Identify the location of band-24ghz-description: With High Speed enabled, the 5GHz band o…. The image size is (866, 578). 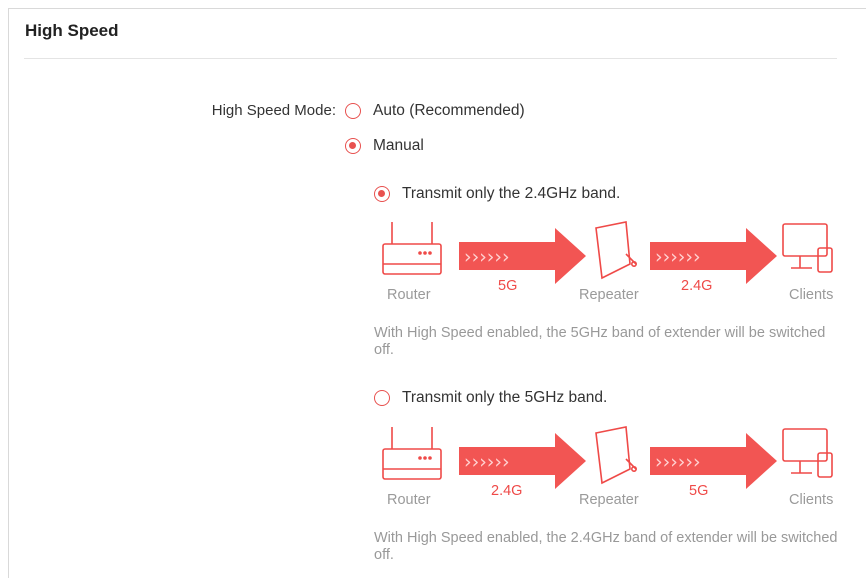
(600, 341).